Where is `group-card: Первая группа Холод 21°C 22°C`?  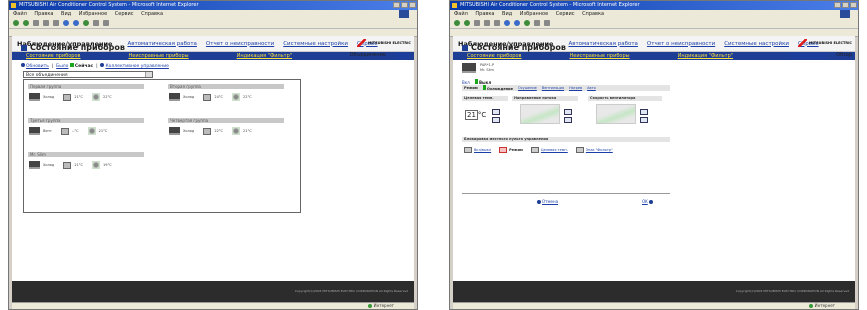
group-card: Первая группа Холод 21°C 22°C is located at coordinates (86, 92).